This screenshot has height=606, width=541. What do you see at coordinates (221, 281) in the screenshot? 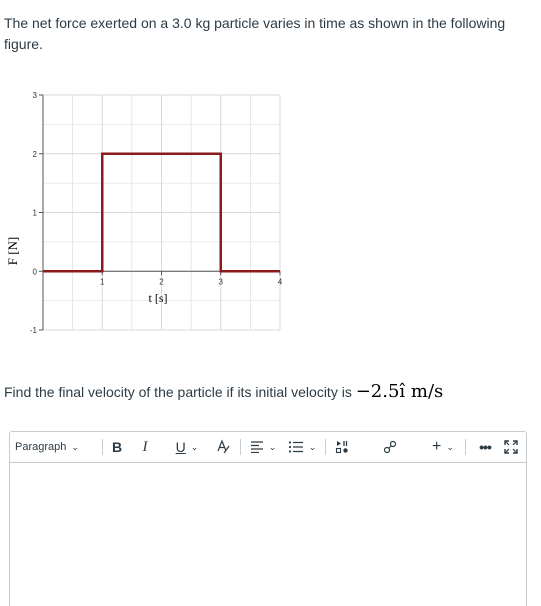
I see `x-tick-label: 3` at bounding box center [221, 281].